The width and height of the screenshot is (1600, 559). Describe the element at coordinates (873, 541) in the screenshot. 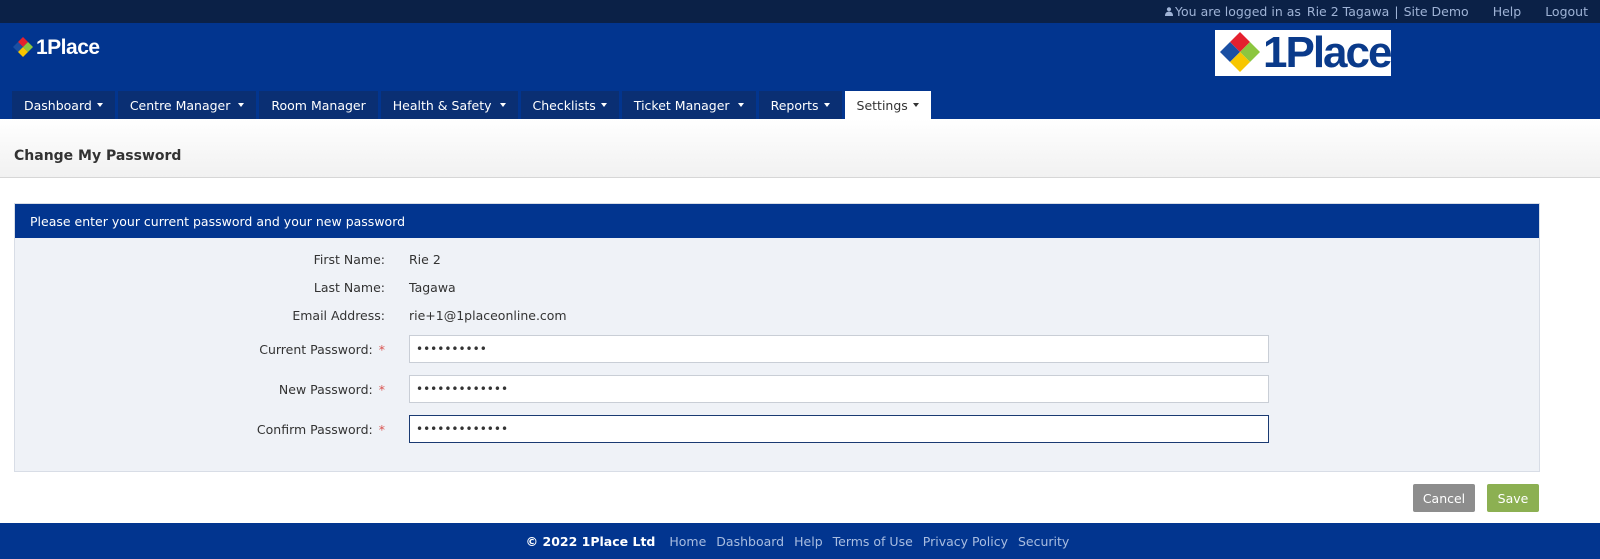

I see `footer-link-terms: Terms of Use` at that location.